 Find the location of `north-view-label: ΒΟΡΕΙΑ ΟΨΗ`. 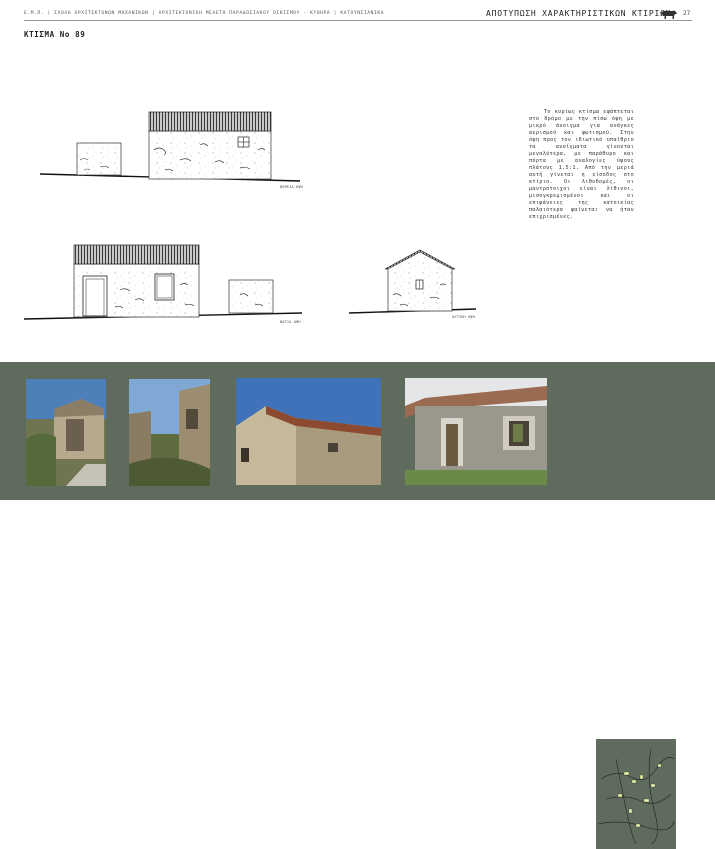

north-view-label: ΒΟΡΕΙΑ ΟΨΗ is located at coordinates (292, 186).